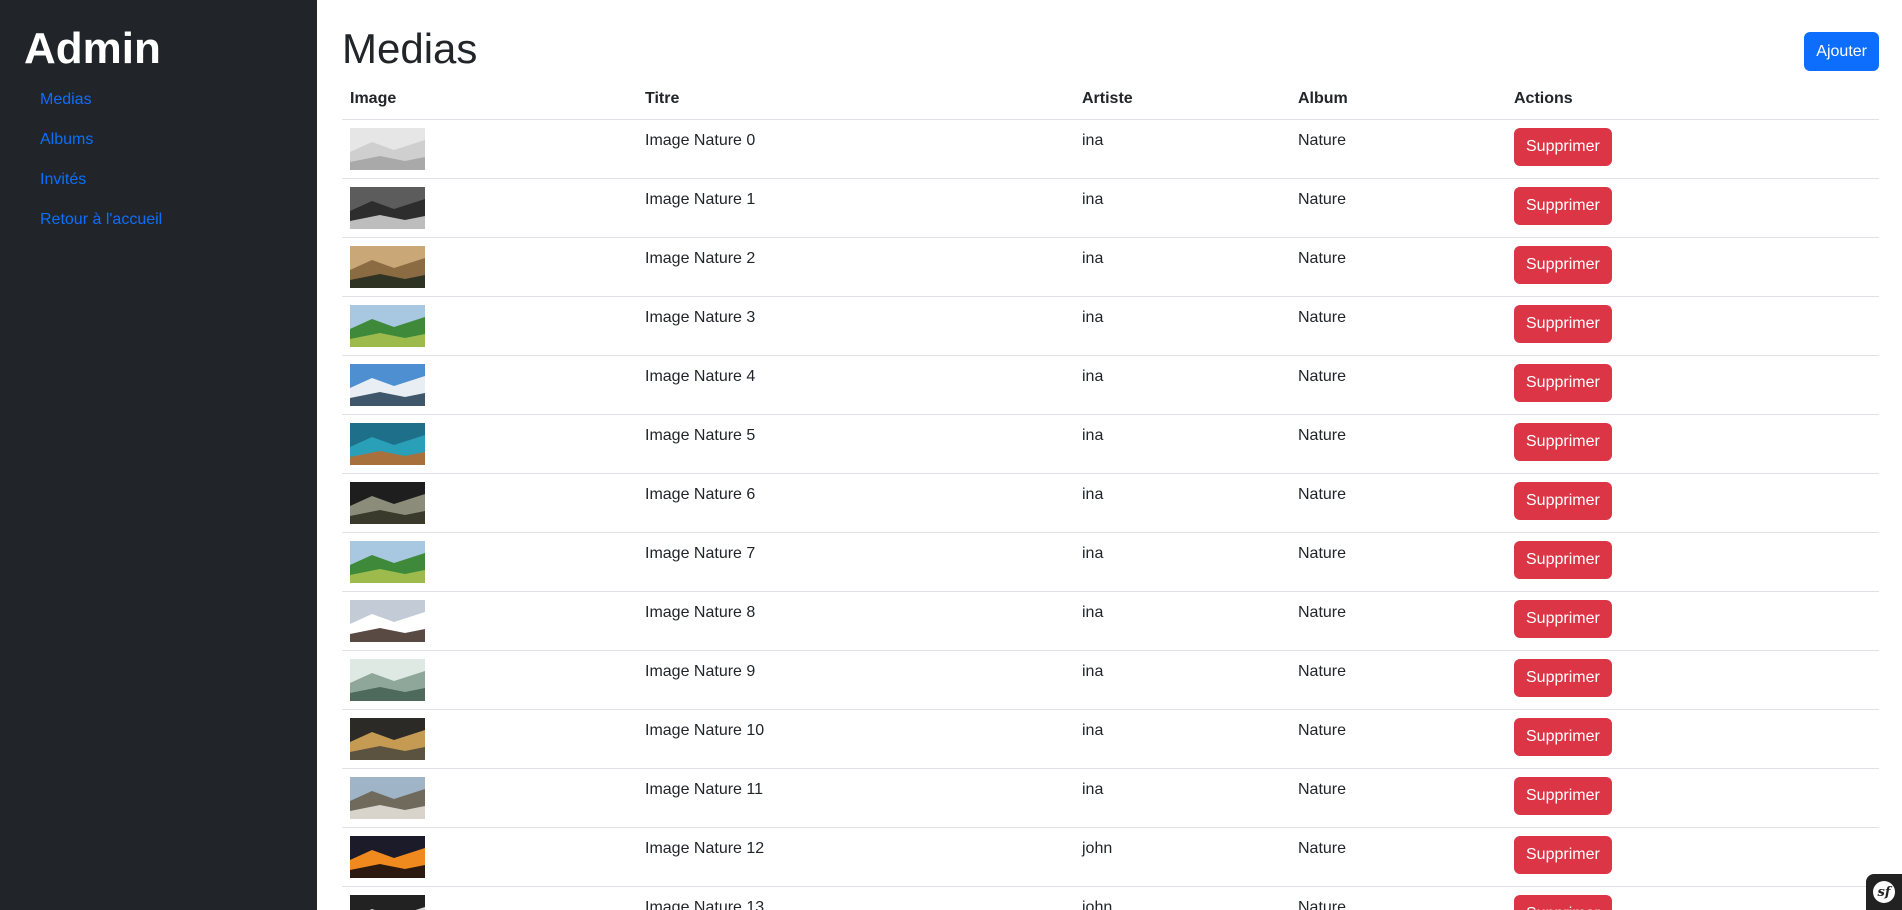  I want to click on symfony-logo-icon: sf, so click(1884, 892).